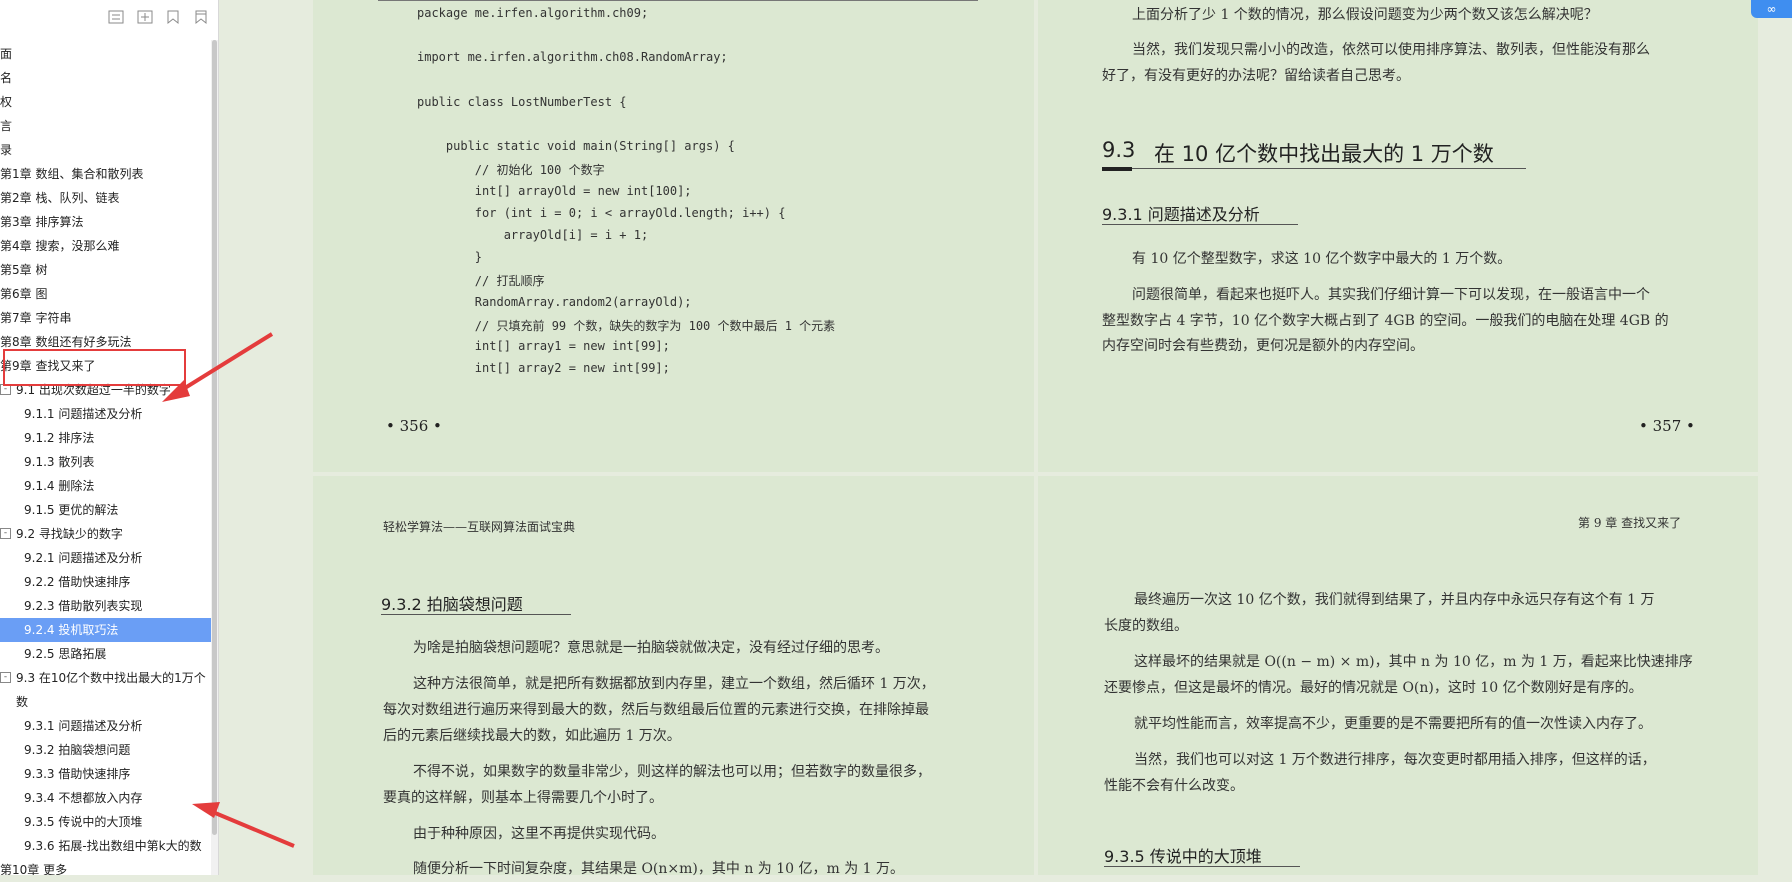 Image resolution: width=1792 pixels, height=882 pixels. I want to click on toc-item-label: 9.3.2 拍脑袋想问题, so click(77, 750).